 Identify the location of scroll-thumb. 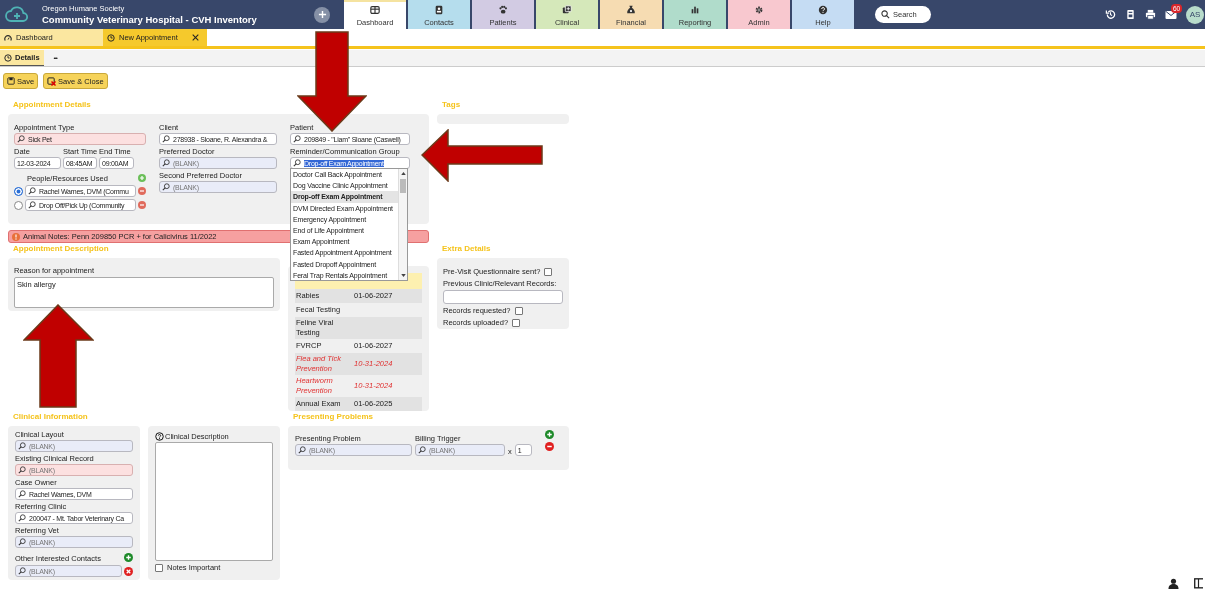
(403, 185).